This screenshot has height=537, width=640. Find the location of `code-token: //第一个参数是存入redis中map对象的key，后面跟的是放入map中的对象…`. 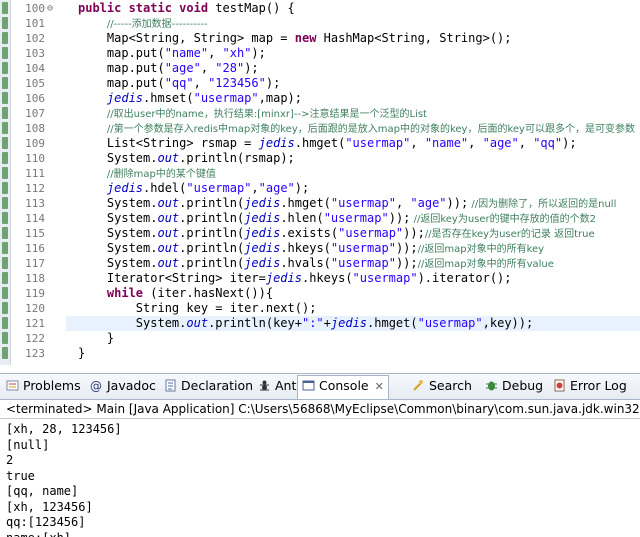

code-token: //第一个参数是存入redis中map对象的key，后面跟的是放入map中的对象… is located at coordinates (370, 129).